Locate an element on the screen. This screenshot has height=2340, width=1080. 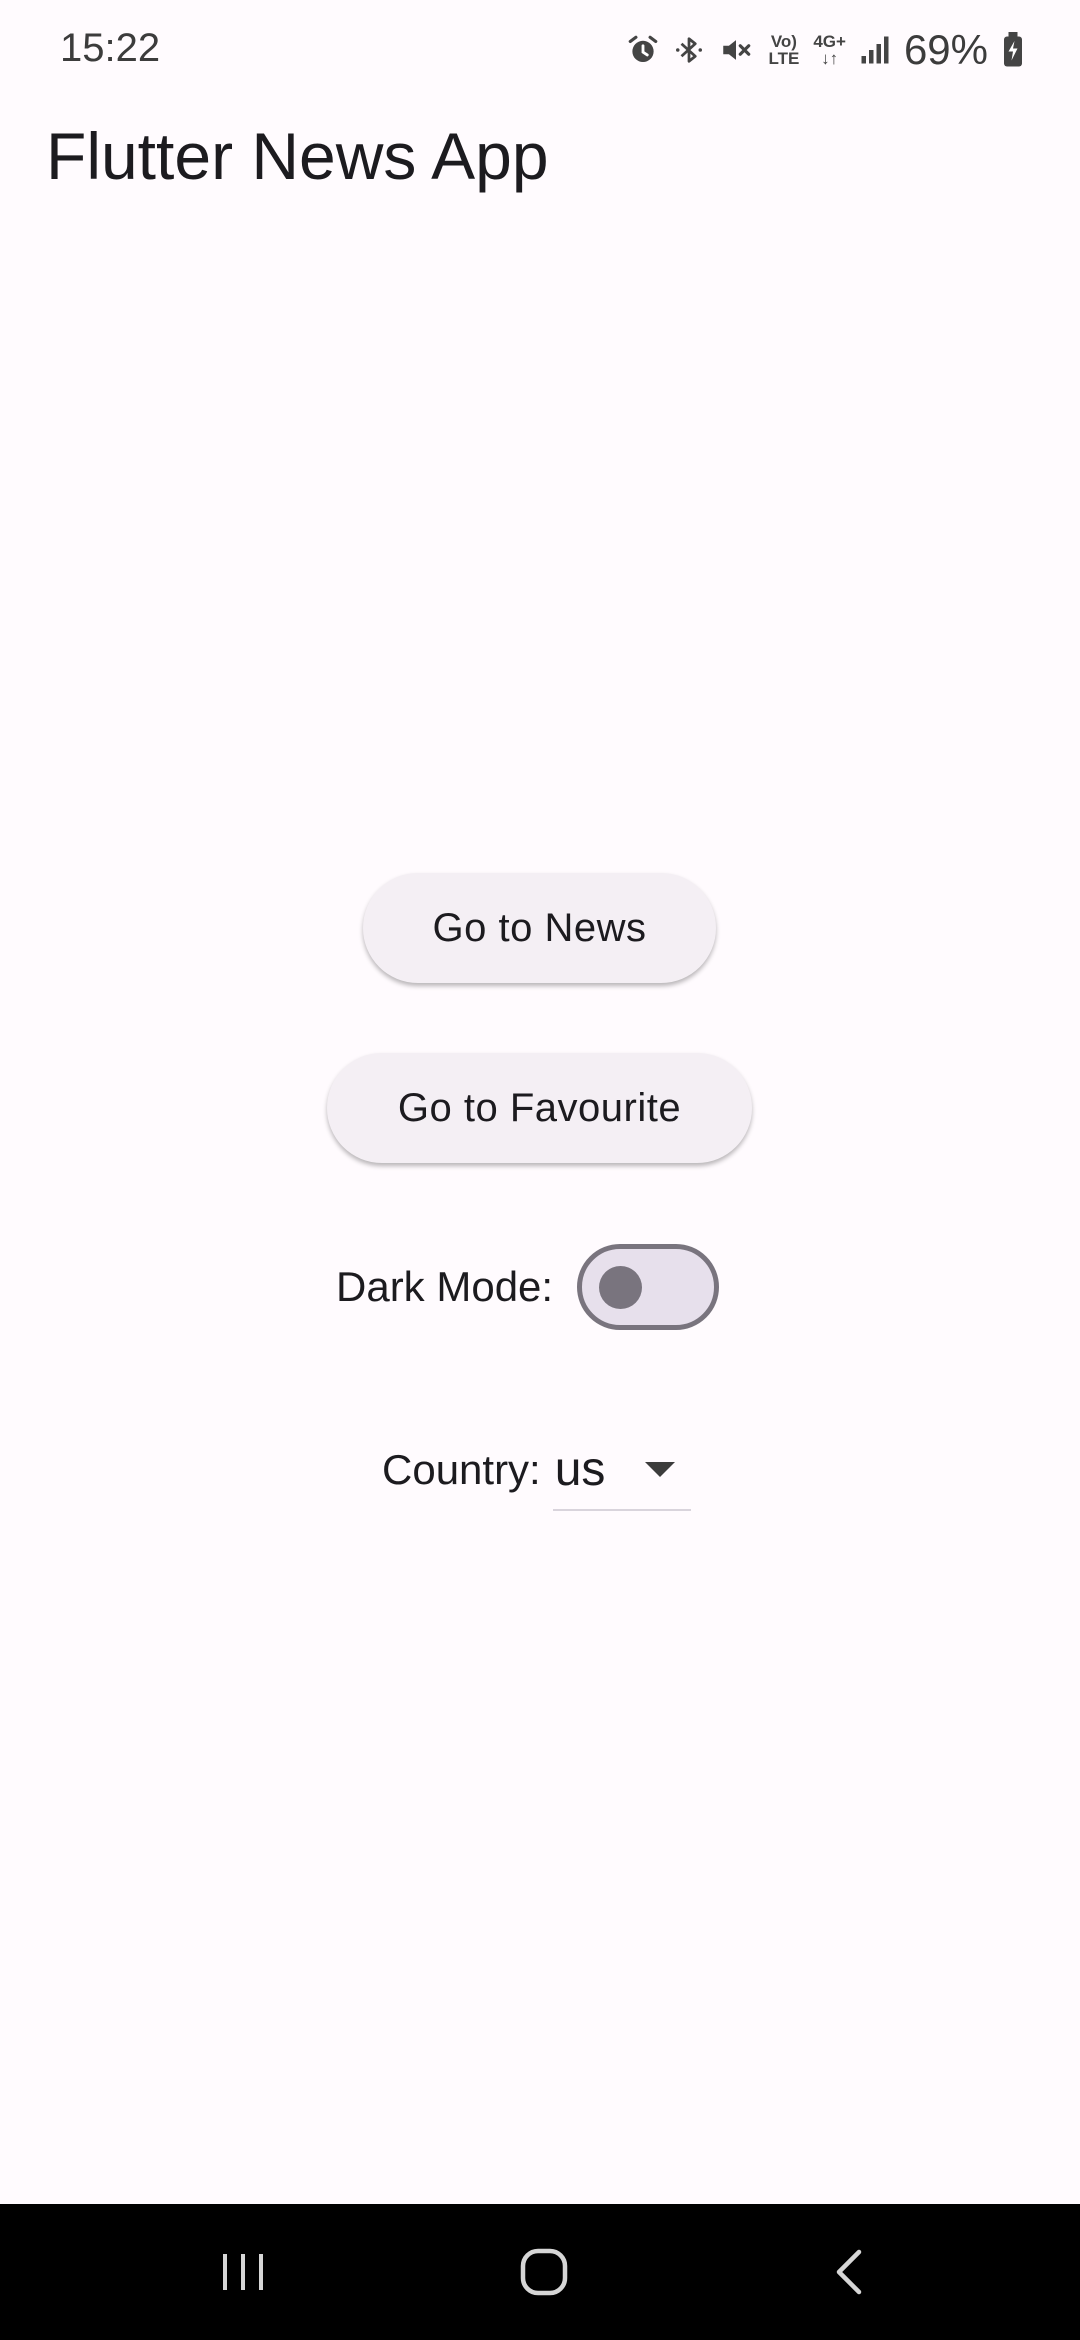
recent-apps-icon is located at coordinates (243, 2272).